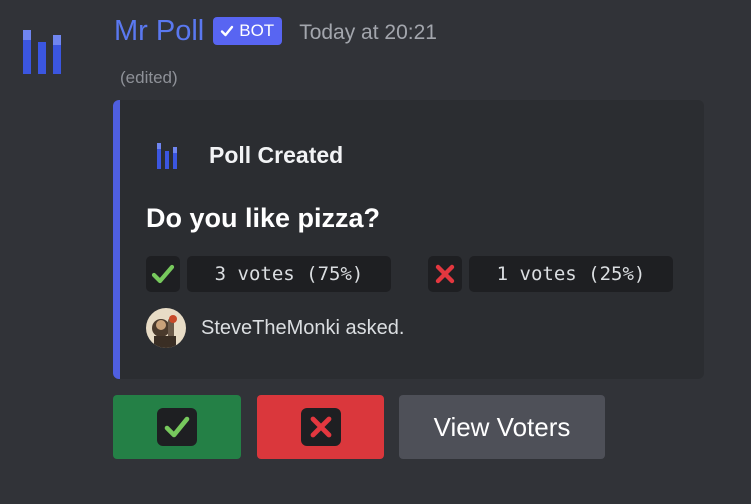 Image resolution: width=751 pixels, height=504 pixels. Describe the element at coordinates (227, 30) in the screenshot. I see `verified-check-icon` at that location.